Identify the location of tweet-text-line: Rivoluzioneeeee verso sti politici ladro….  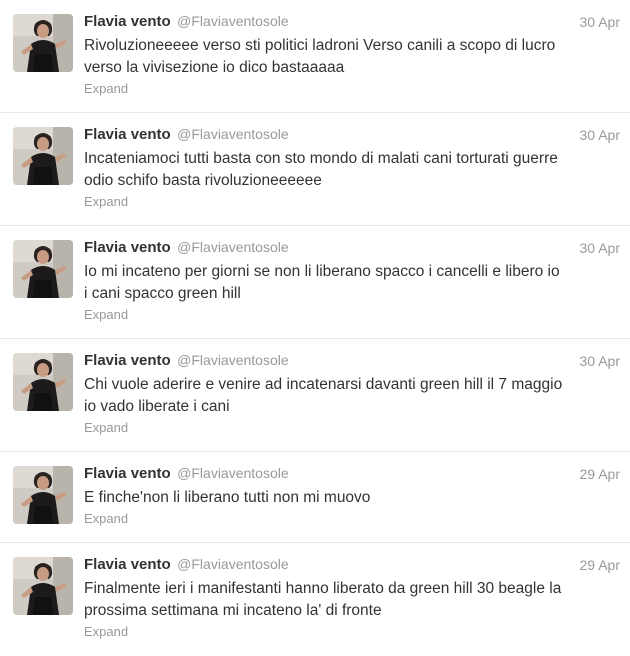
(320, 45).